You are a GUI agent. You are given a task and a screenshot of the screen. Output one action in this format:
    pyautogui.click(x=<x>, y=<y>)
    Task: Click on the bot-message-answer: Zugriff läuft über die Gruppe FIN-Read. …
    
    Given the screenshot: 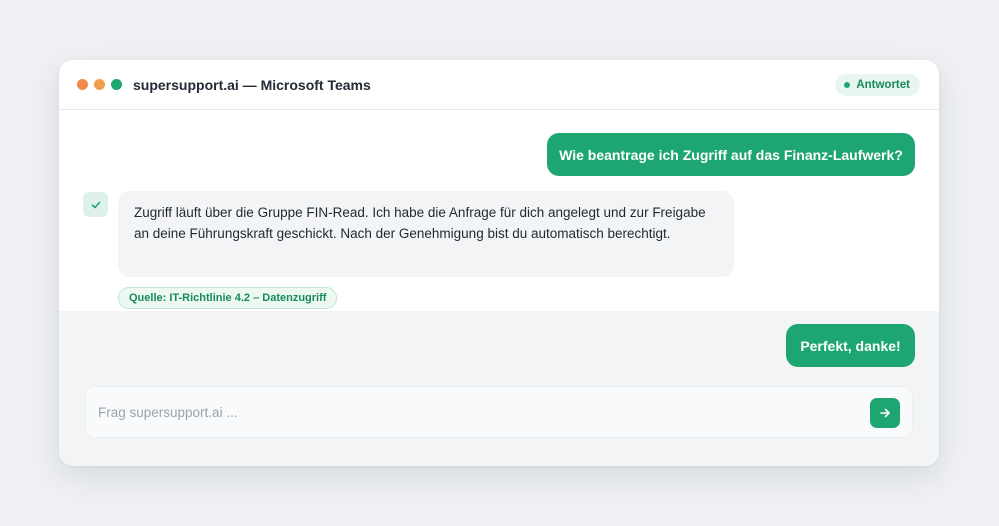 What is the action you would take?
    pyautogui.click(x=426, y=234)
    